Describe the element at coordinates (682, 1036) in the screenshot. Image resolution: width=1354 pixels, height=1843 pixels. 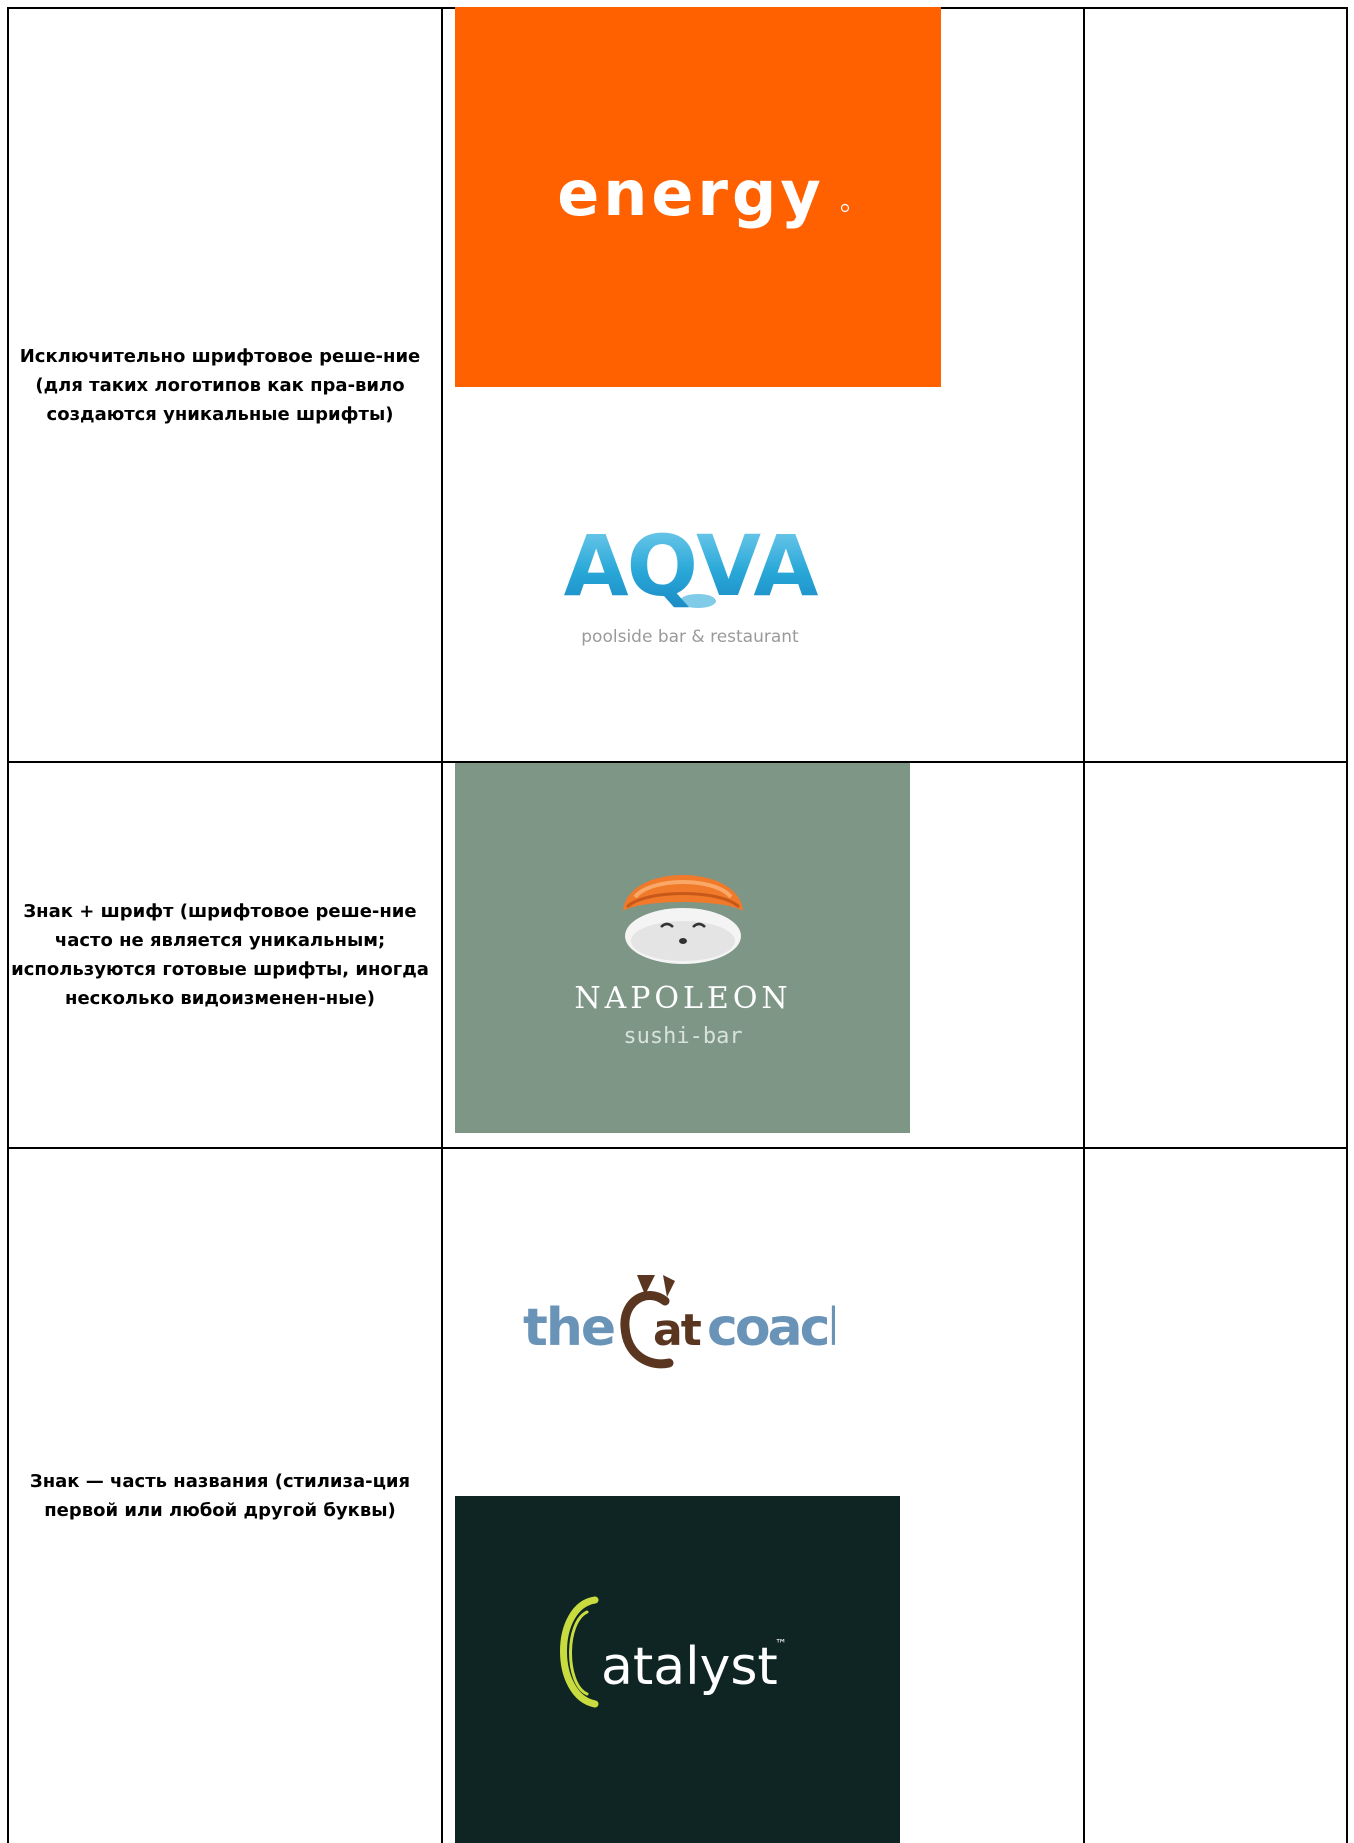
I see `napoleon-logo-subtitle: sushi-bar` at that location.